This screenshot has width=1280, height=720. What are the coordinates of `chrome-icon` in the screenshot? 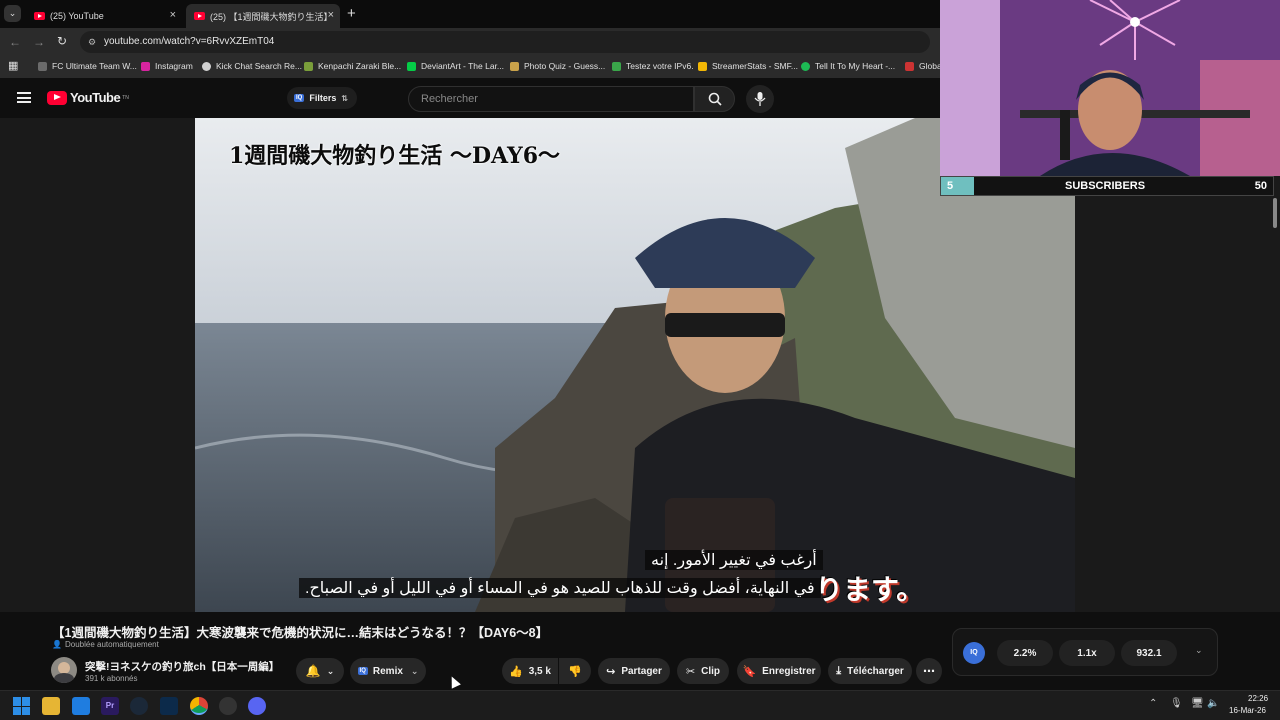 It's located at (199, 706).